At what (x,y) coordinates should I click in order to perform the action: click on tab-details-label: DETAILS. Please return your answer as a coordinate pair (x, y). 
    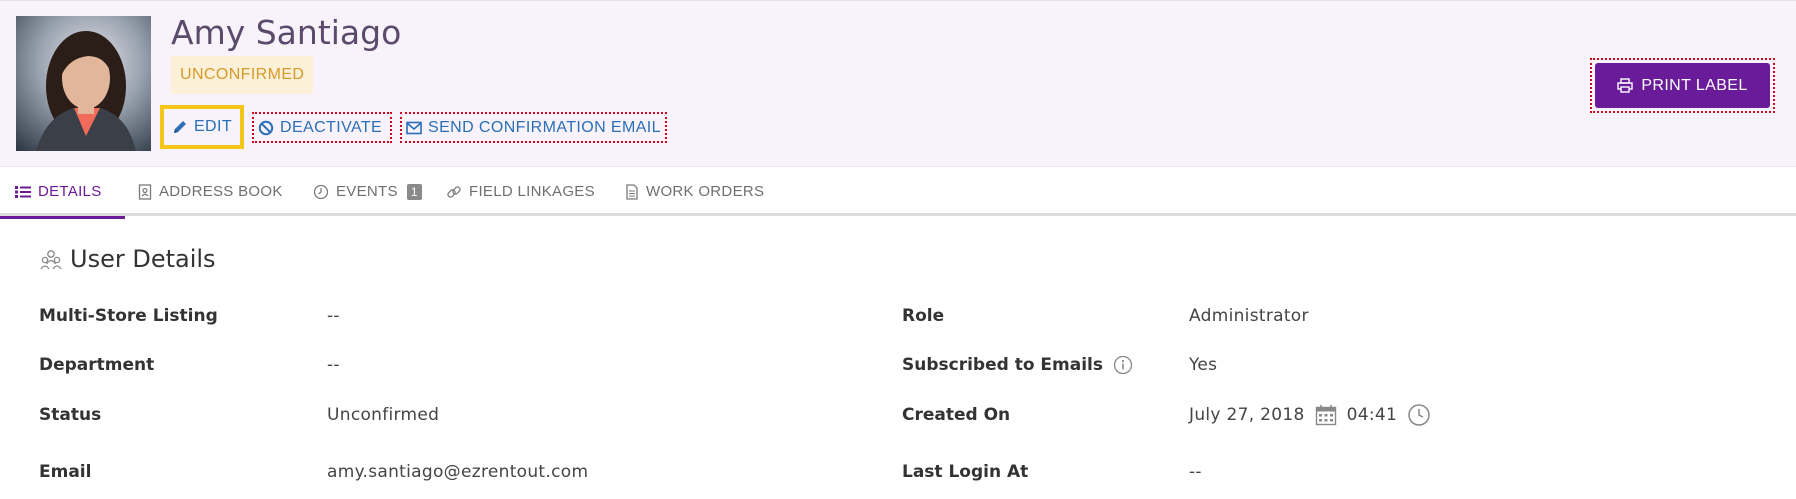
    Looking at the image, I should click on (70, 191).